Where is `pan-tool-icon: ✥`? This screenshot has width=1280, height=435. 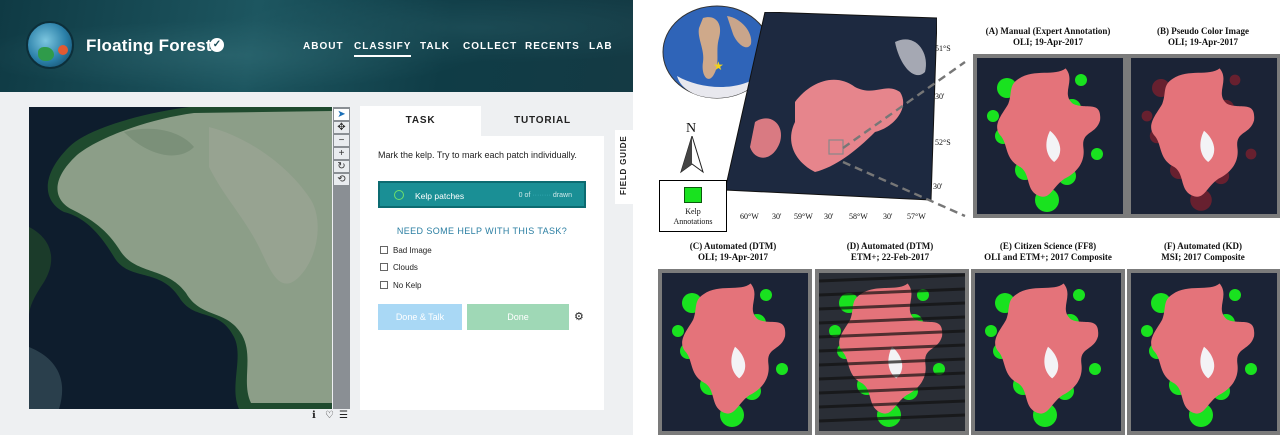
pan-tool-icon: ✥ is located at coordinates (341, 127).